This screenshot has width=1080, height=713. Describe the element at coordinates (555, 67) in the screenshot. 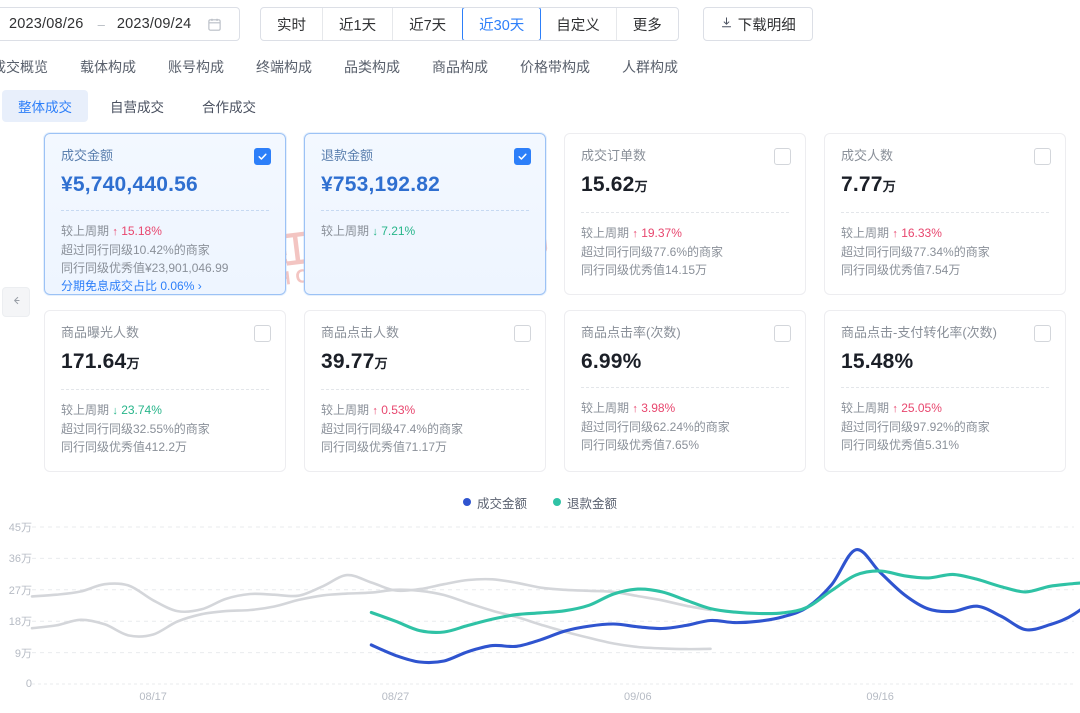

I see `tab-price-band-composition: 价格带构成` at that location.